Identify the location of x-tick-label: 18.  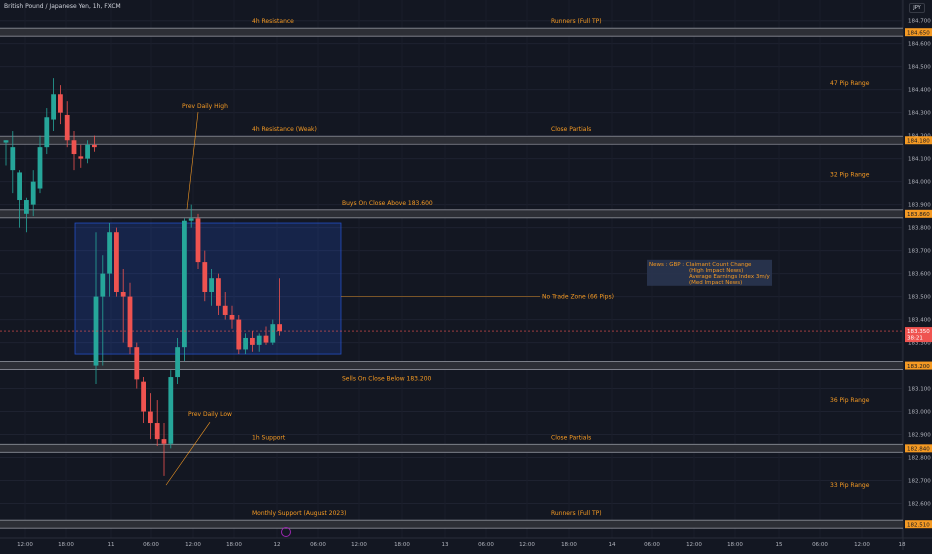
(902, 545).